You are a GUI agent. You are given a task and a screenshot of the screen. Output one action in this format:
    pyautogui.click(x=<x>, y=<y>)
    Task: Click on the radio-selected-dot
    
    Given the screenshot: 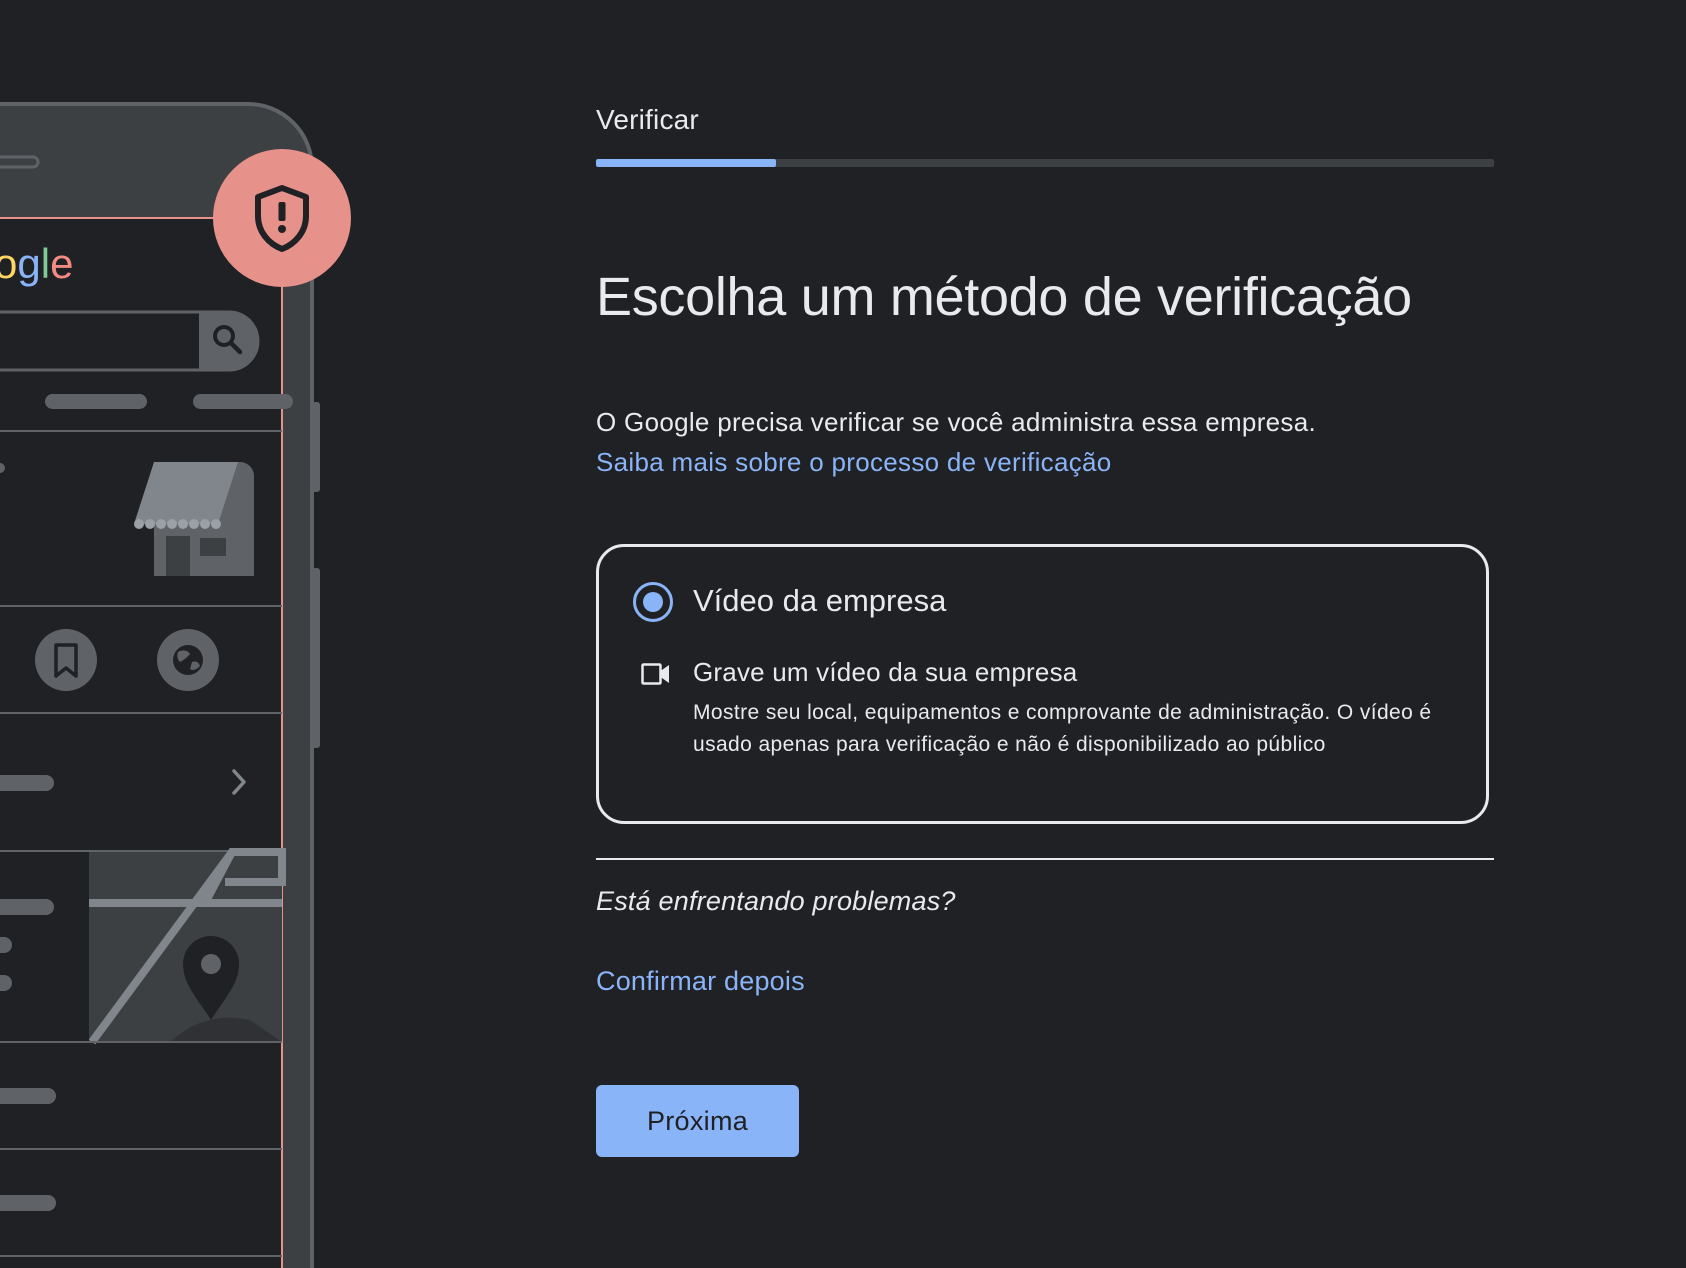 What is the action you would take?
    pyautogui.click(x=653, y=602)
    